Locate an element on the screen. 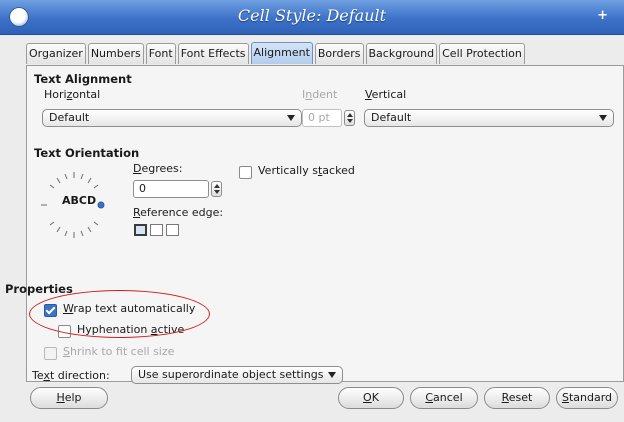 The image size is (624, 422). reset-button: Reset is located at coordinates (517, 398).